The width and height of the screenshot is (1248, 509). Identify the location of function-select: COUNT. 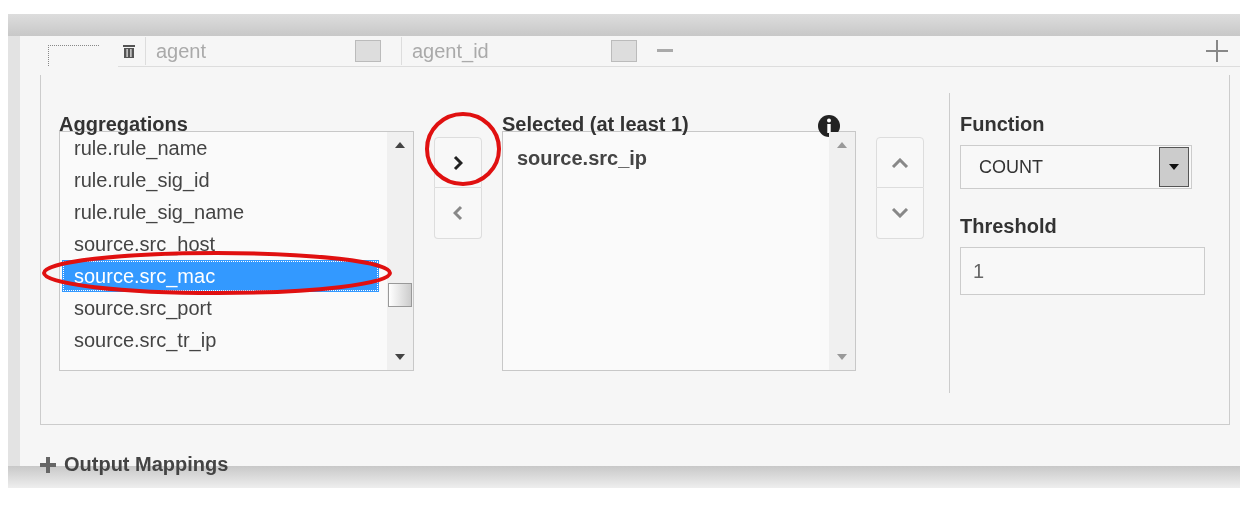
(1076, 167).